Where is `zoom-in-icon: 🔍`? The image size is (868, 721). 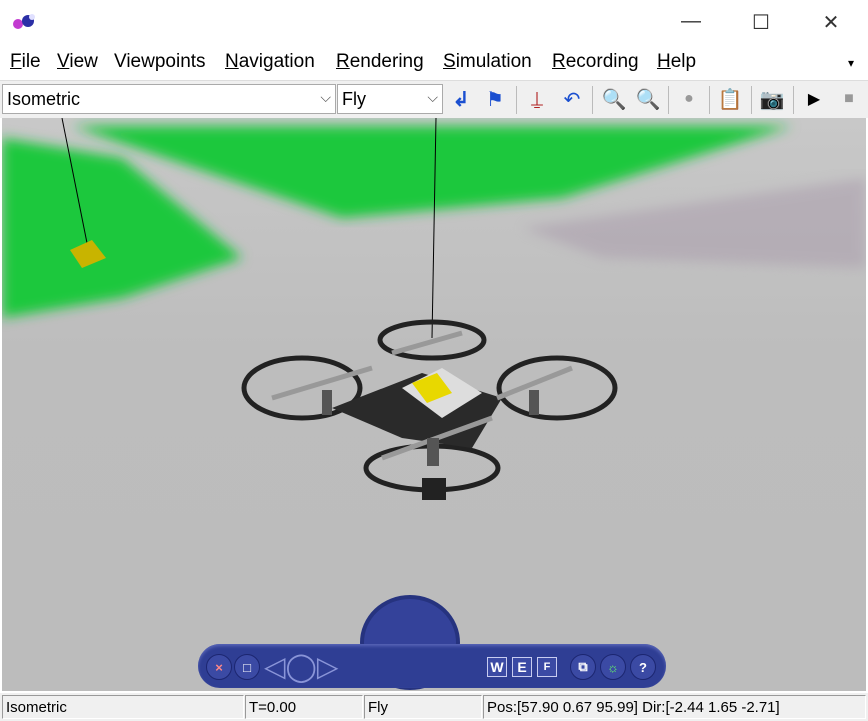 zoom-in-icon: 🔍 is located at coordinates (614, 99).